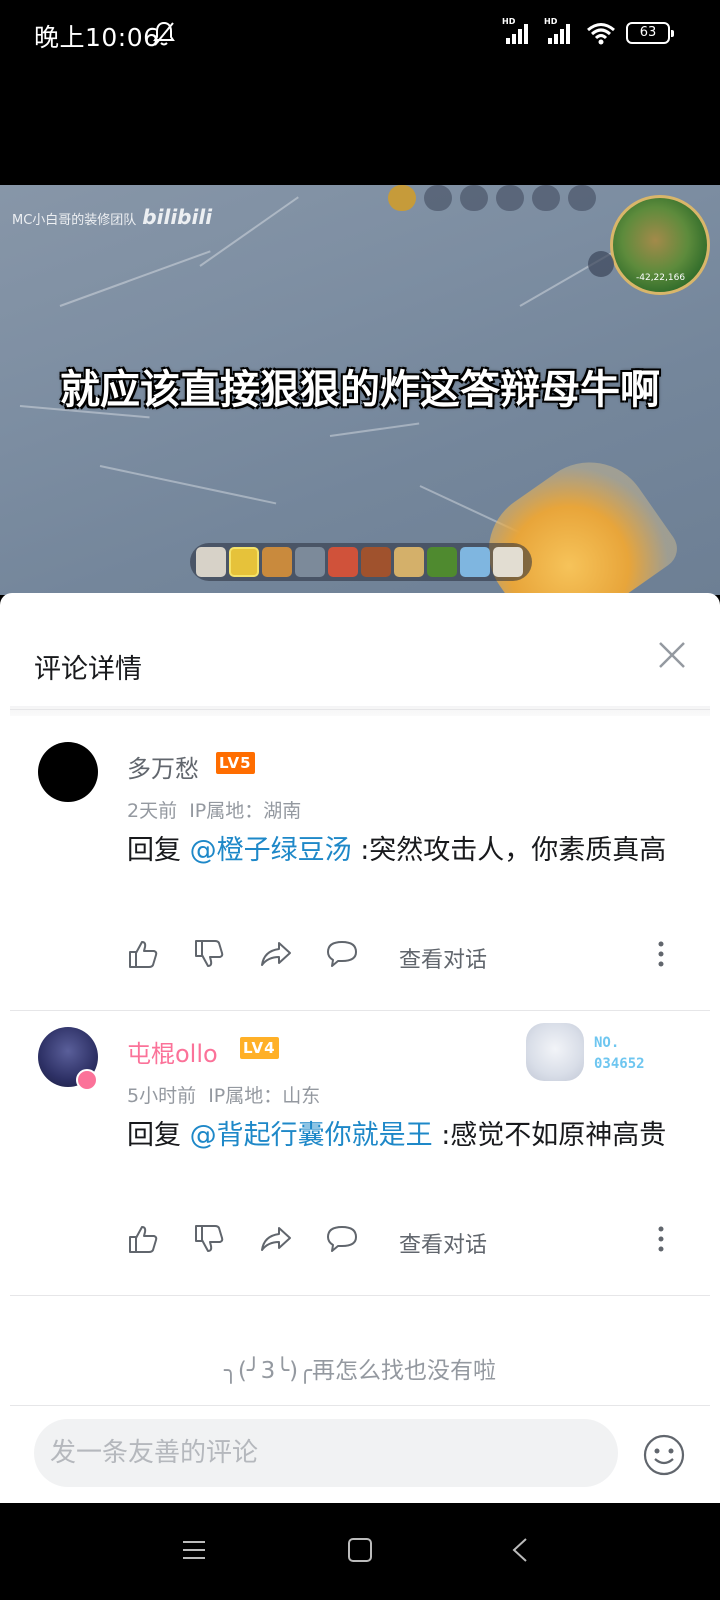 The height and width of the screenshot is (1600, 720). Describe the element at coordinates (520, 1550) in the screenshot. I see `back-icon` at that location.